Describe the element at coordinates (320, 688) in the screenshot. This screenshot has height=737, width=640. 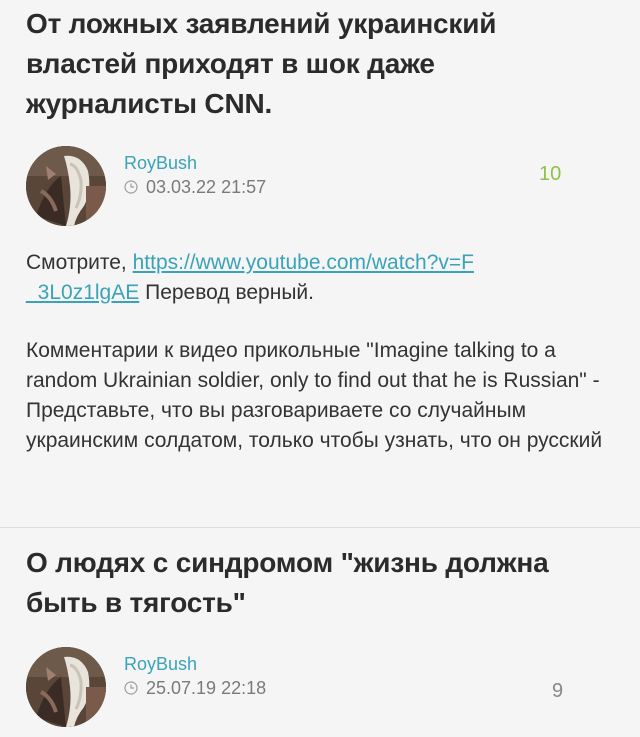
I see `post-meta: RoyBush 25.07.19 22:18 9` at that location.